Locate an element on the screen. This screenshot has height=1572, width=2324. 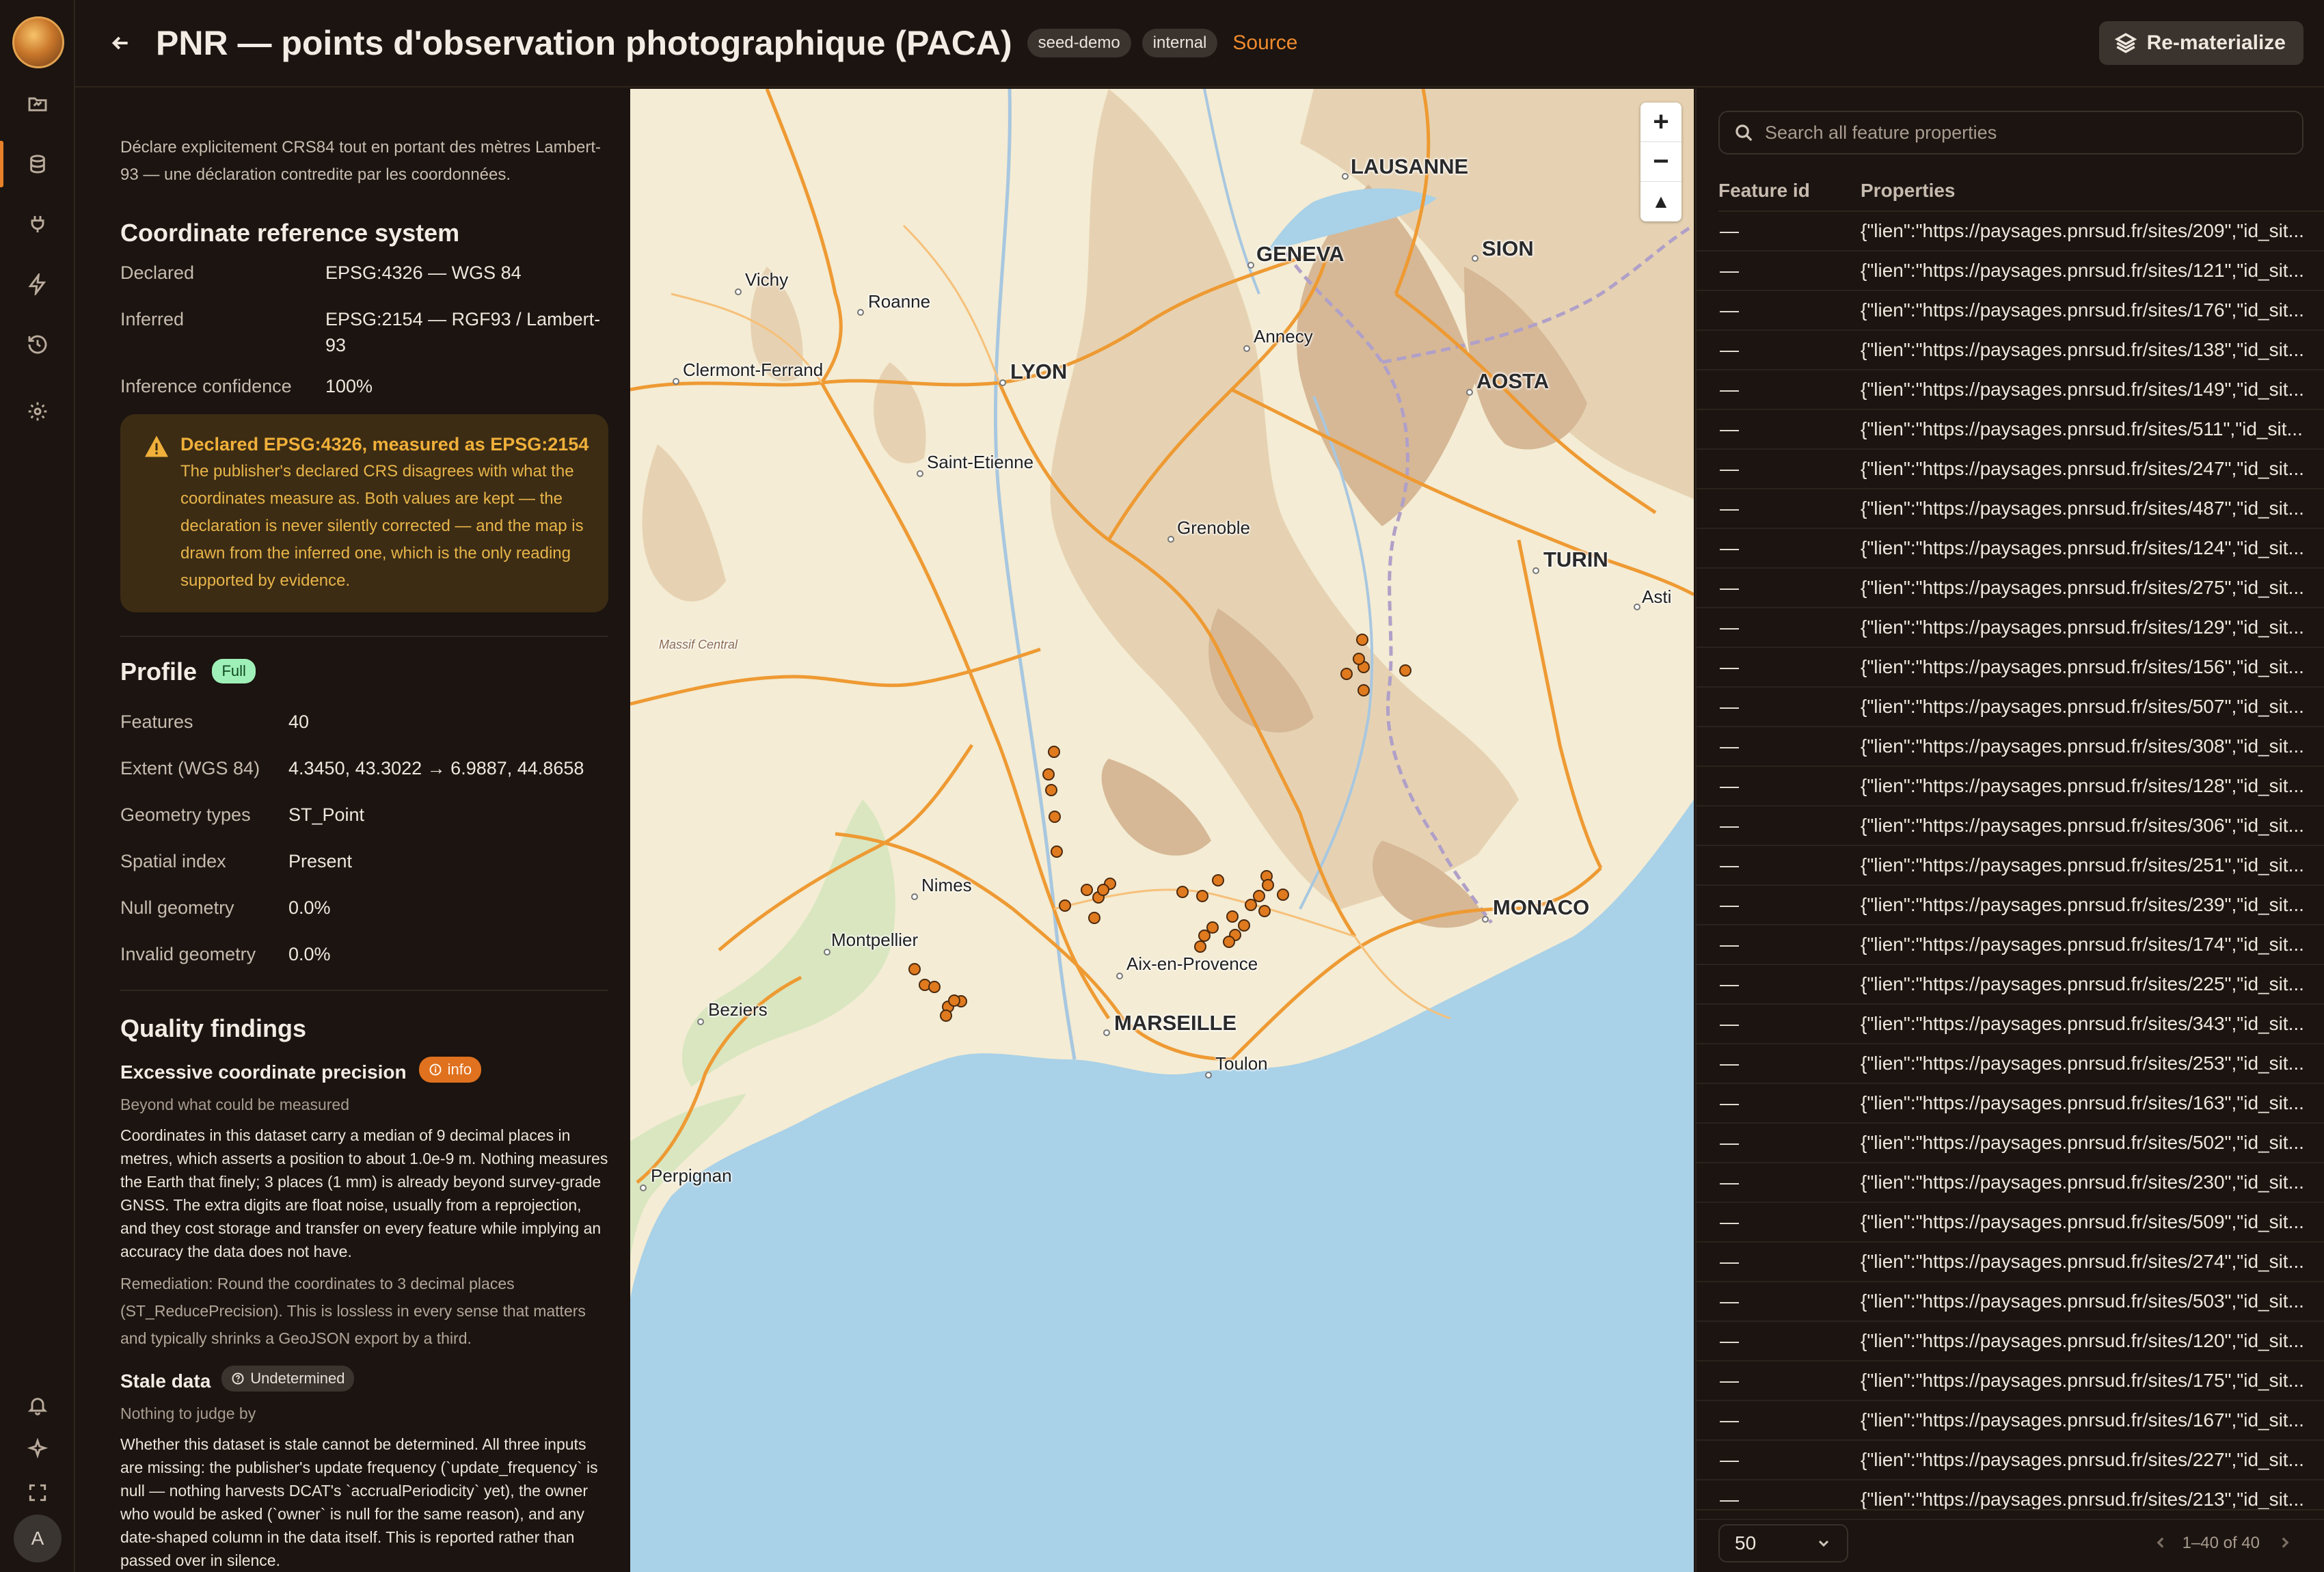
reset-north-button: ▲ is located at coordinates (1660, 201).